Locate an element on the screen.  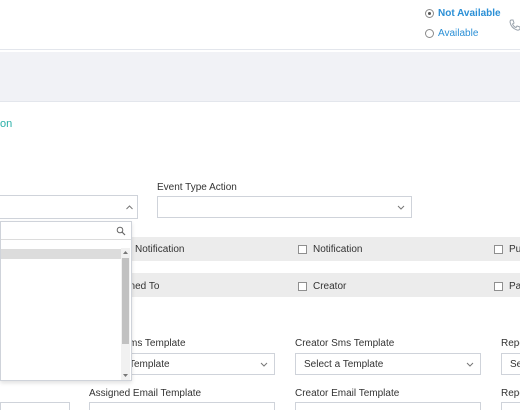
assigned-col3: Pa is located at coordinates (507, 286).